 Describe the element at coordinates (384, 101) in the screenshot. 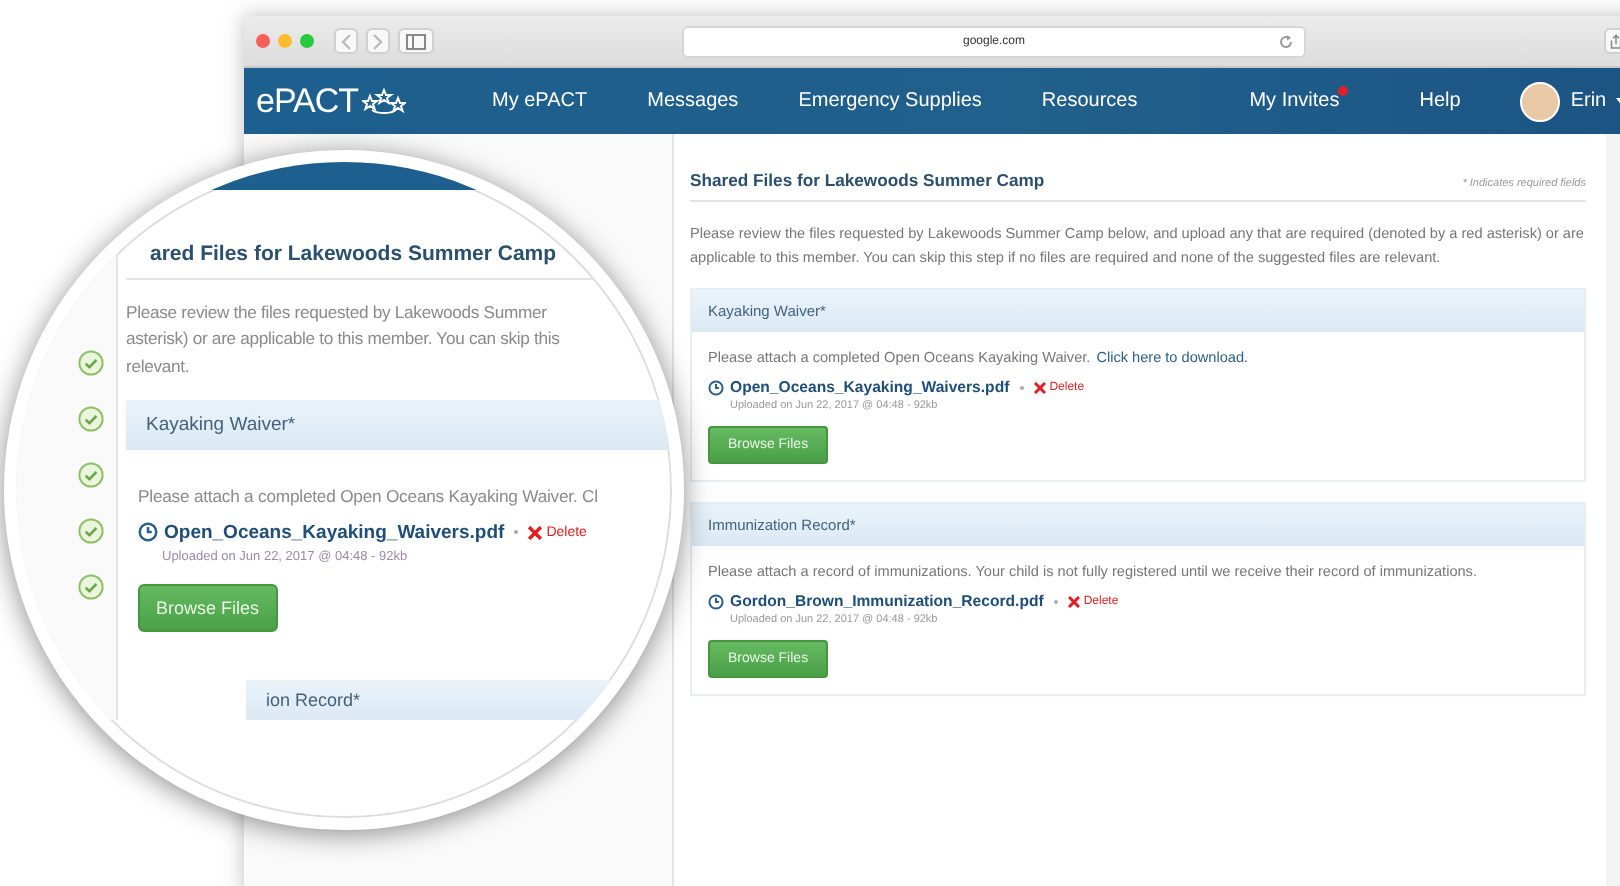

I see `stars-logo-icon` at that location.